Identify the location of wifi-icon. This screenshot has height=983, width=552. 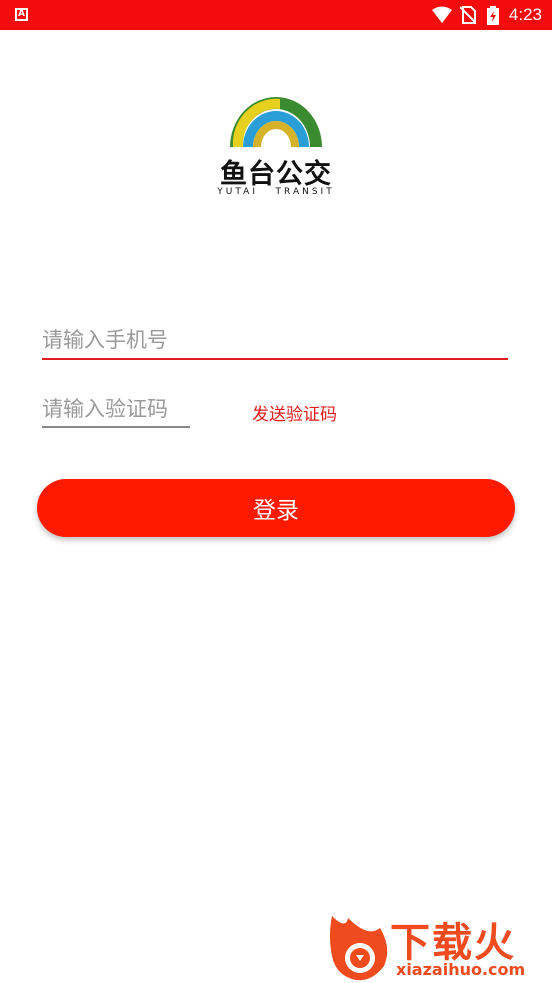
(442, 14).